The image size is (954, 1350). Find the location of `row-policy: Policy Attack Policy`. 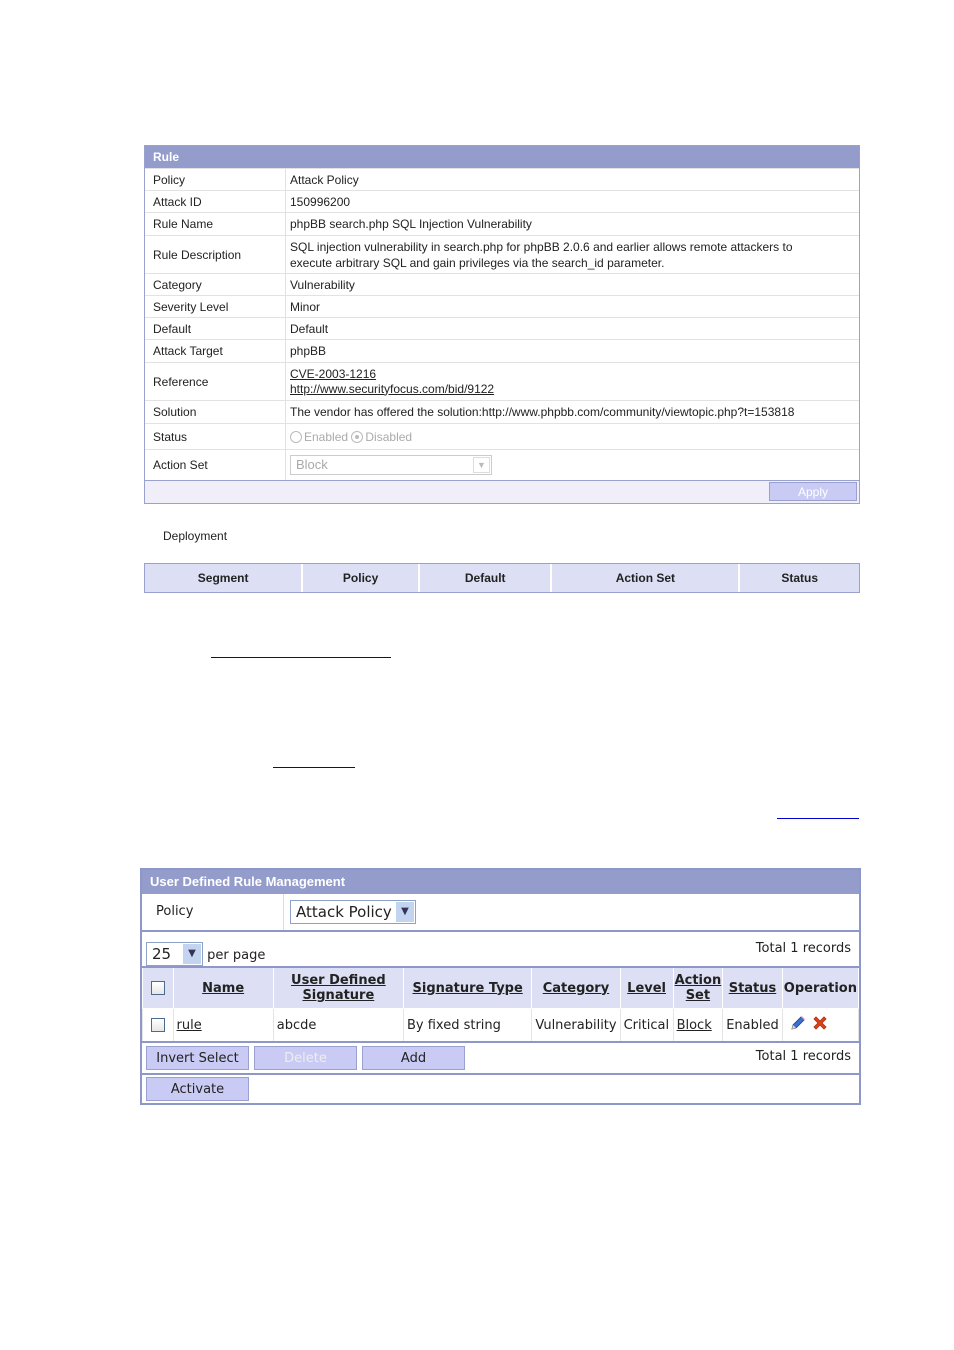

row-policy: Policy Attack Policy is located at coordinates (502, 179).